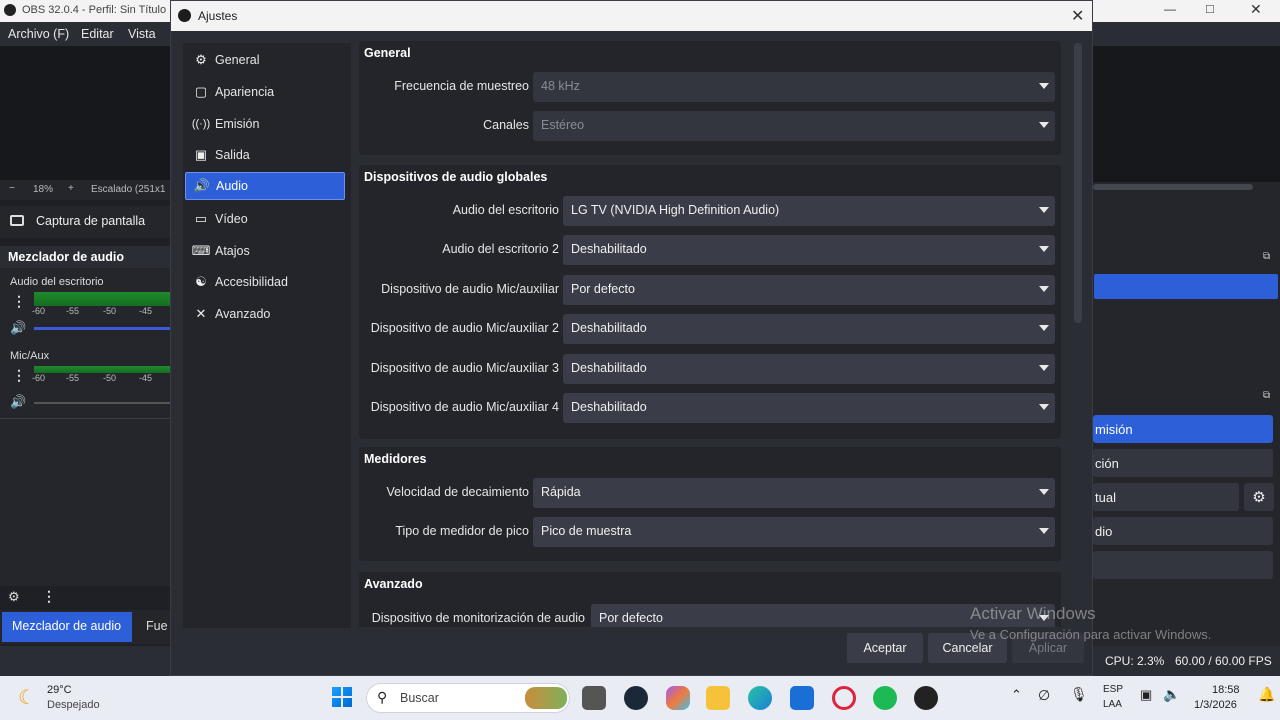 The image size is (1280, 720). What do you see at coordinates (809, 290) in the screenshot?
I see `mic-aux-select: Por defecto` at bounding box center [809, 290].